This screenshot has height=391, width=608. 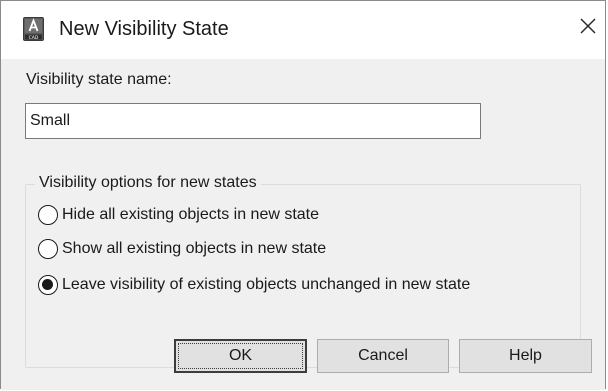 I want to click on radio-hide-all: Hide all existing objects in new state, so click(x=178, y=215).